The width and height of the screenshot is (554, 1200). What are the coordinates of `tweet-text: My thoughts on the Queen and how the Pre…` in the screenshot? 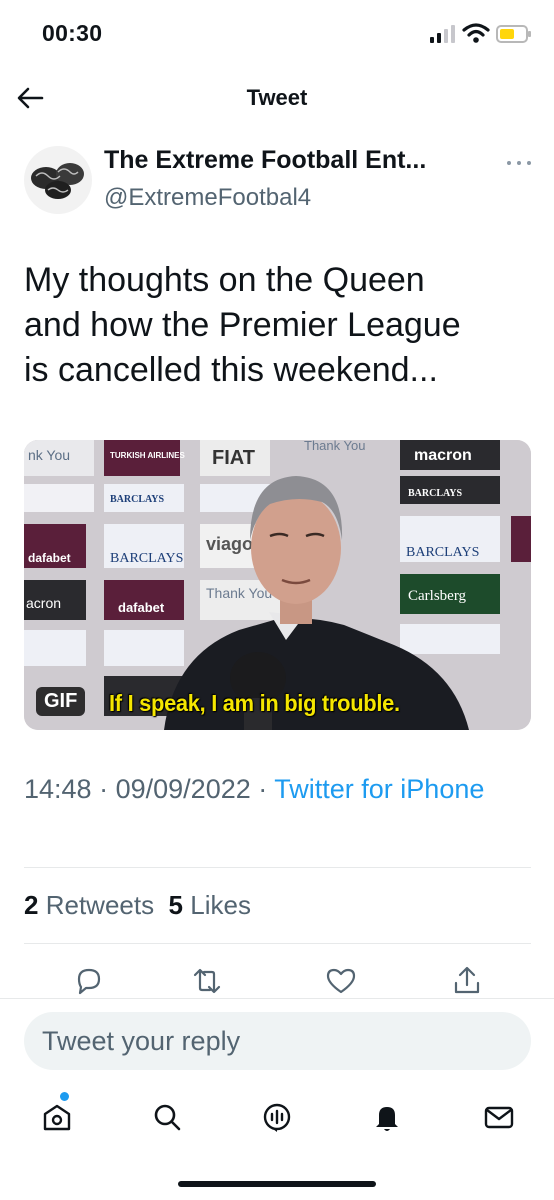 It's located at (276, 325).